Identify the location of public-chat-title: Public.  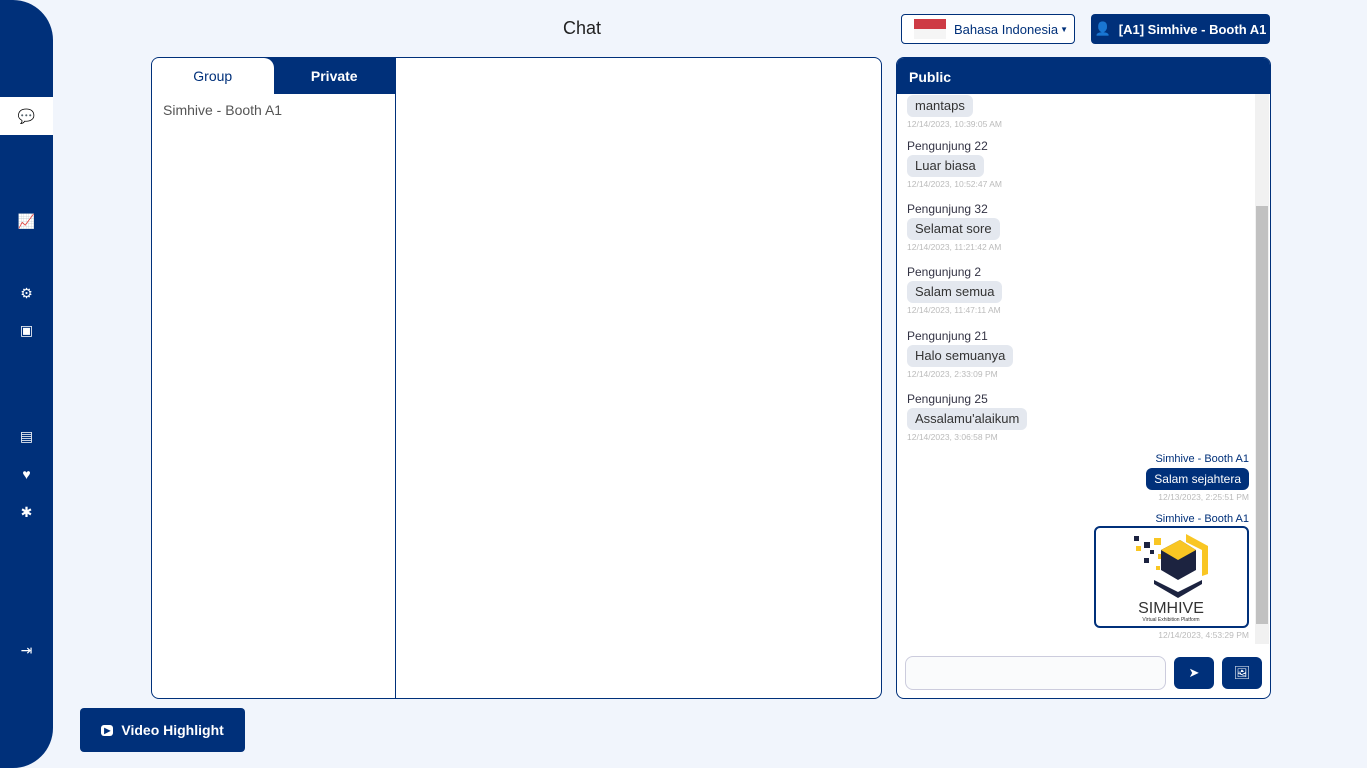
(1083, 76).